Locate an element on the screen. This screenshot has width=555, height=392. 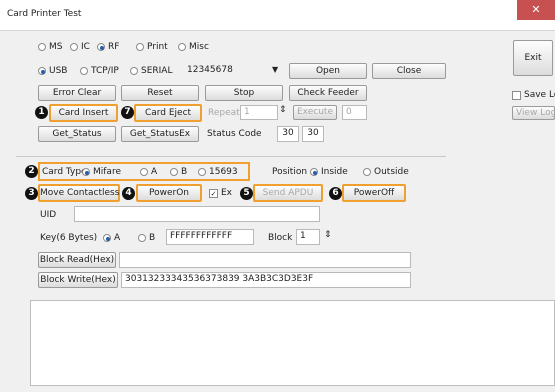
radio-ms: MS is located at coordinates (50, 47).